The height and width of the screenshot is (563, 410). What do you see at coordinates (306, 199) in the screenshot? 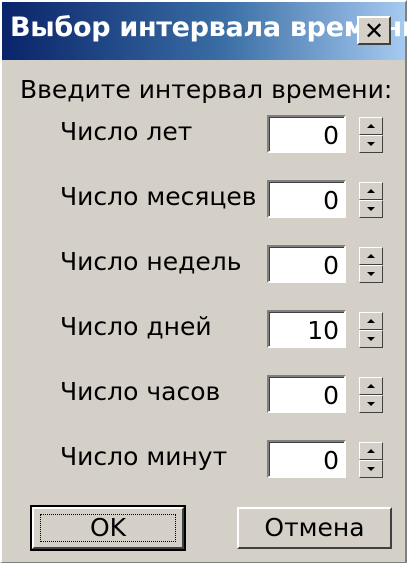
I see `months-input: 0` at bounding box center [306, 199].